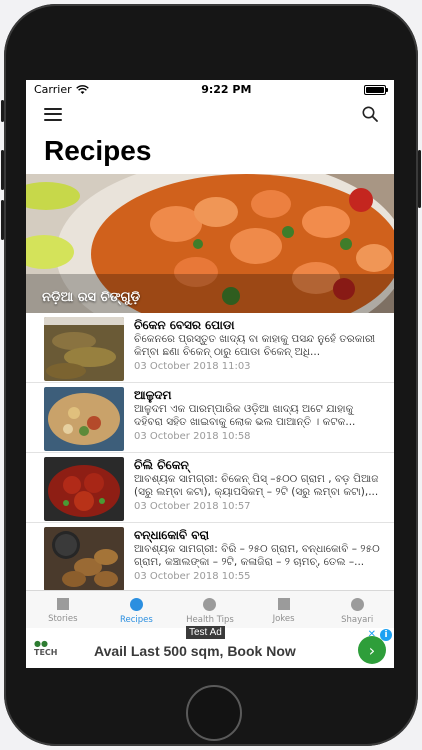  I want to click on tab-stories: Stories, so click(63, 609).